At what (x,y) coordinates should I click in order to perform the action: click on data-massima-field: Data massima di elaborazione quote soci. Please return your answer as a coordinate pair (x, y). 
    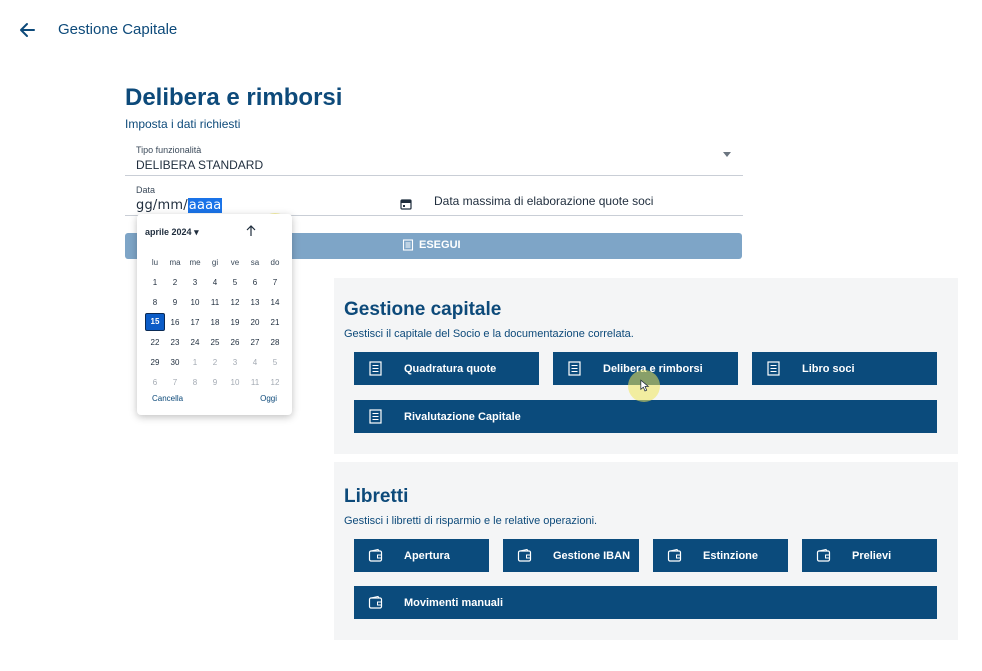
    Looking at the image, I should click on (580, 198).